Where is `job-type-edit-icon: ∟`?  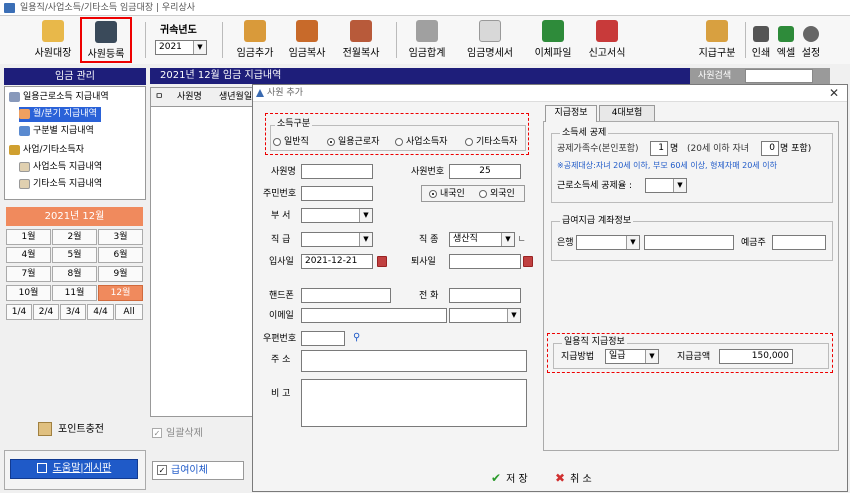 job-type-edit-icon: ∟ is located at coordinates (522, 240).